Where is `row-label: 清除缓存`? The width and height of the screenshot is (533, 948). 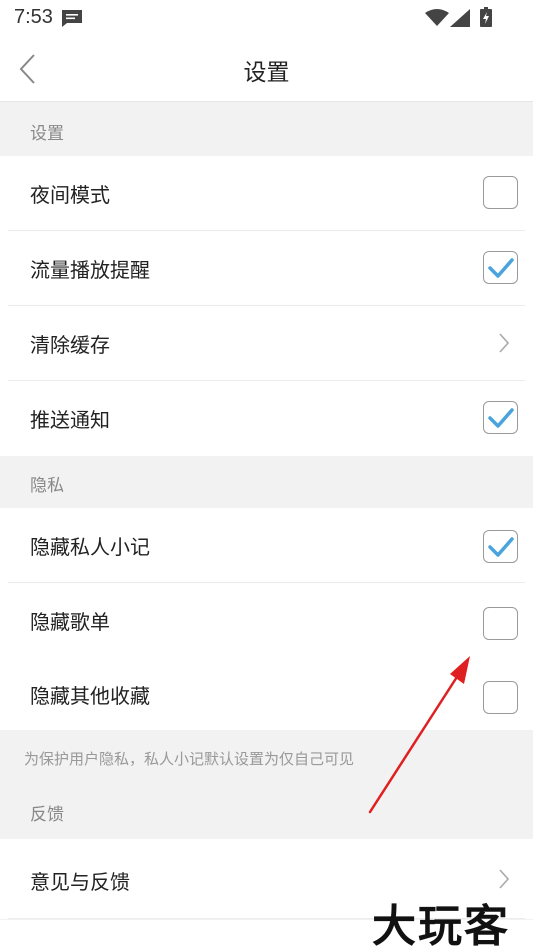 row-label: 清除缓存 is located at coordinates (70, 345).